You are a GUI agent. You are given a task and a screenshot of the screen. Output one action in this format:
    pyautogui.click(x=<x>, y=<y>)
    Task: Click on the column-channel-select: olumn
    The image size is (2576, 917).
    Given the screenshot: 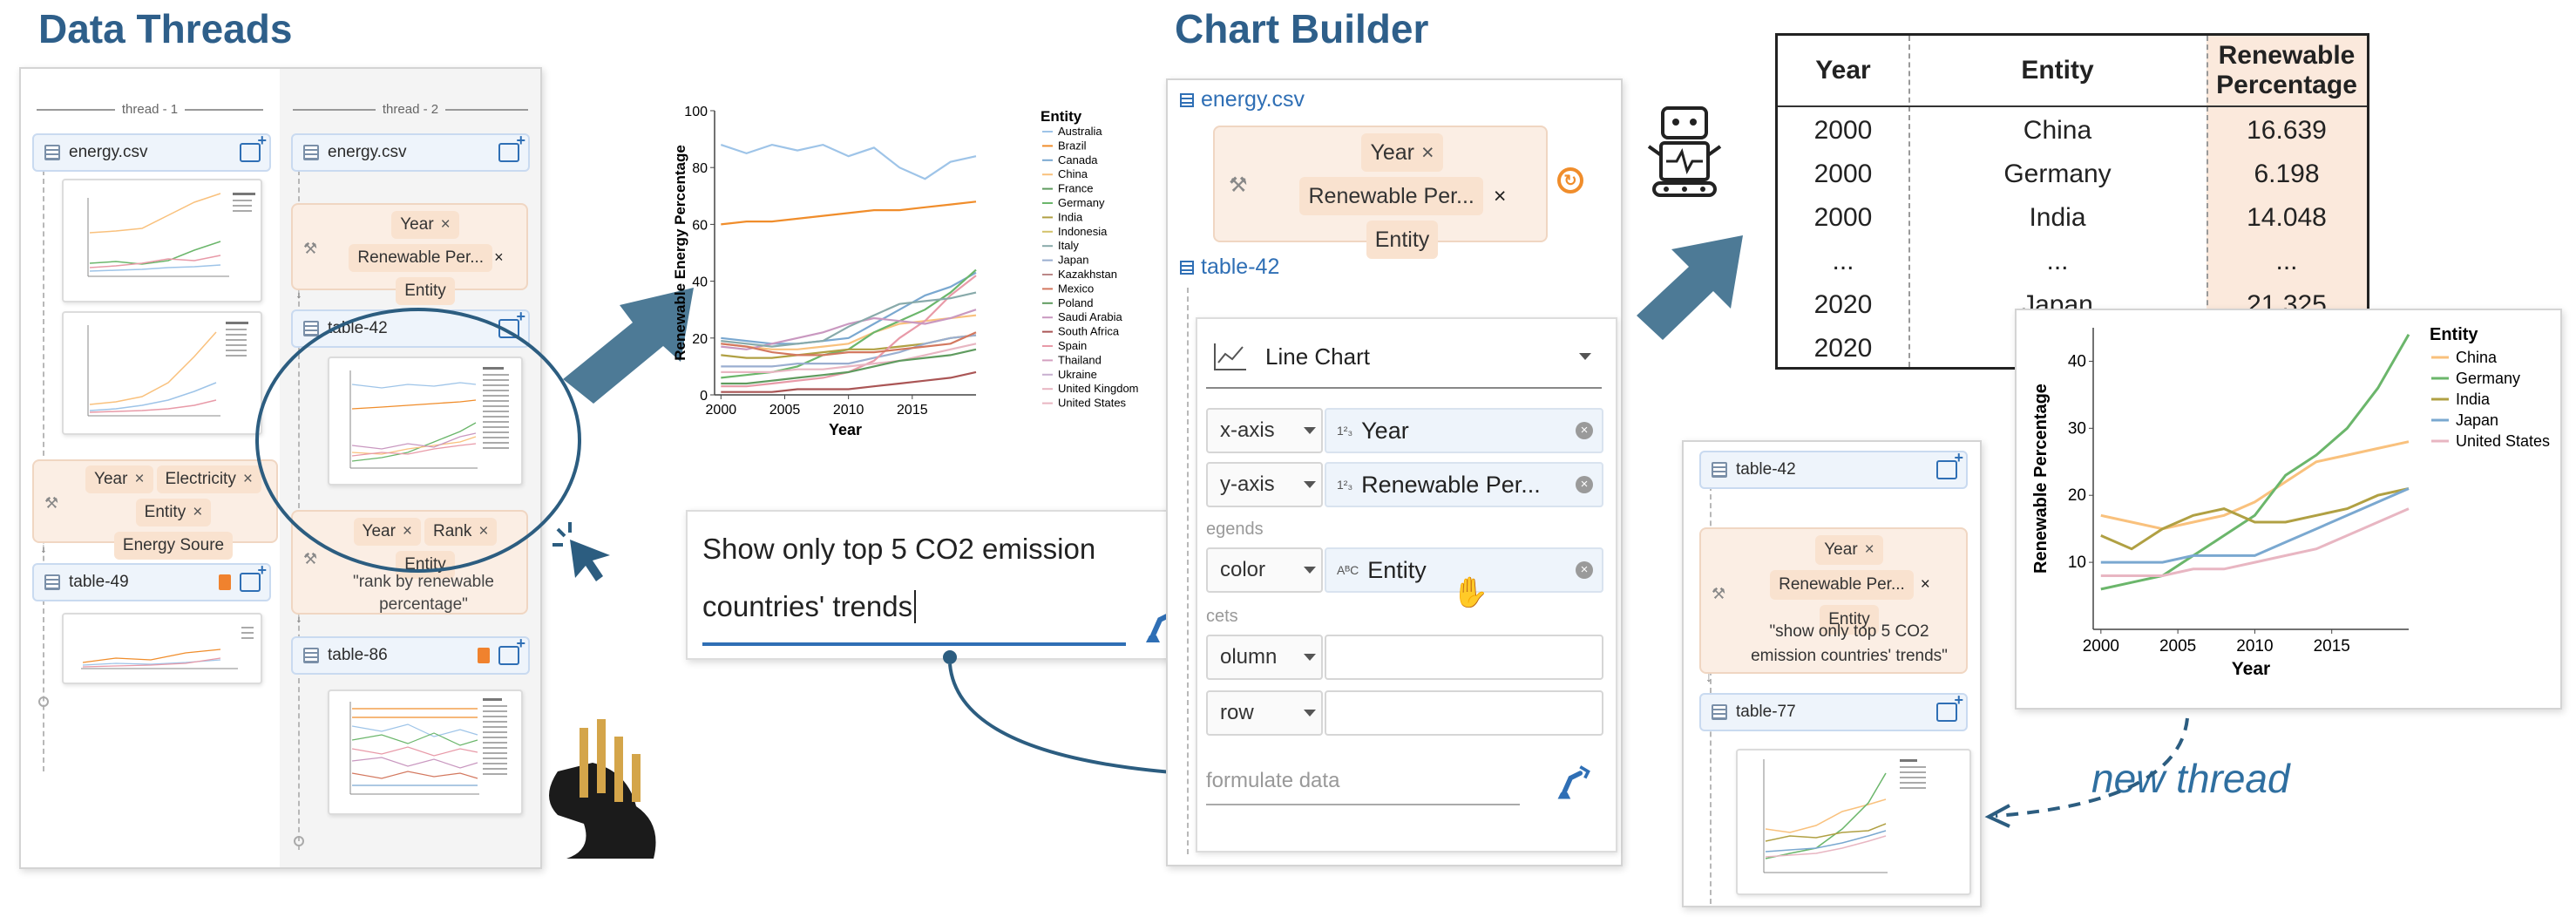 What is the action you would take?
    pyautogui.click(x=1265, y=658)
    